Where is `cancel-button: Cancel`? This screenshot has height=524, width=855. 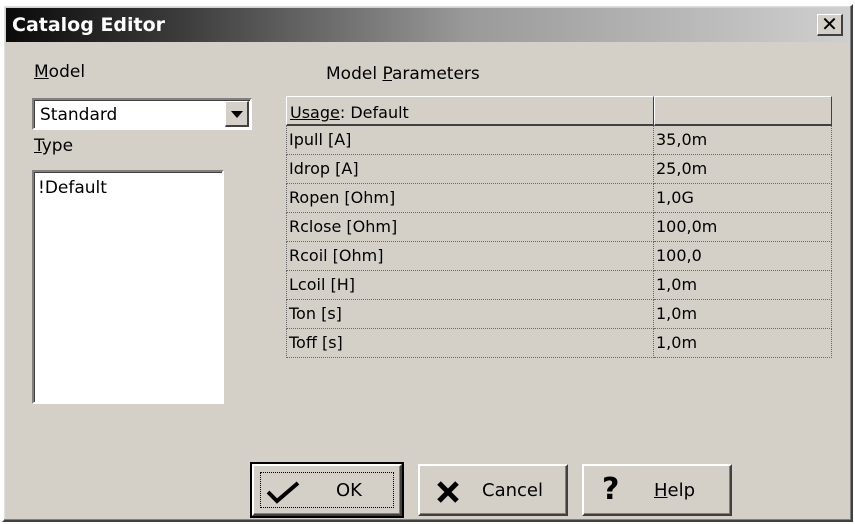
cancel-button: Cancel is located at coordinates (493, 490).